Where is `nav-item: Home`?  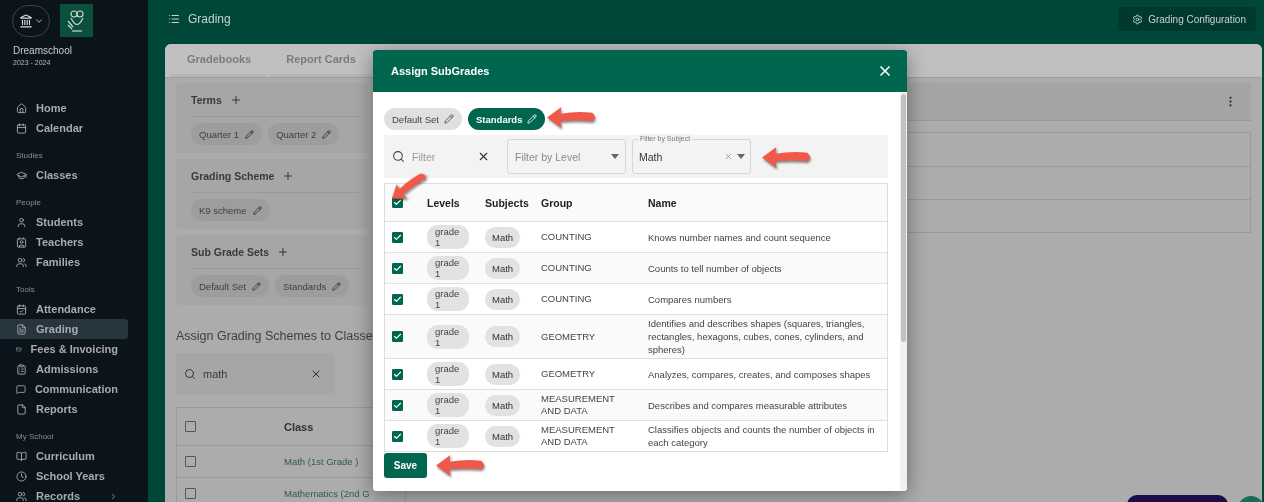
nav-item: Home is located at coordinates (64, 108).